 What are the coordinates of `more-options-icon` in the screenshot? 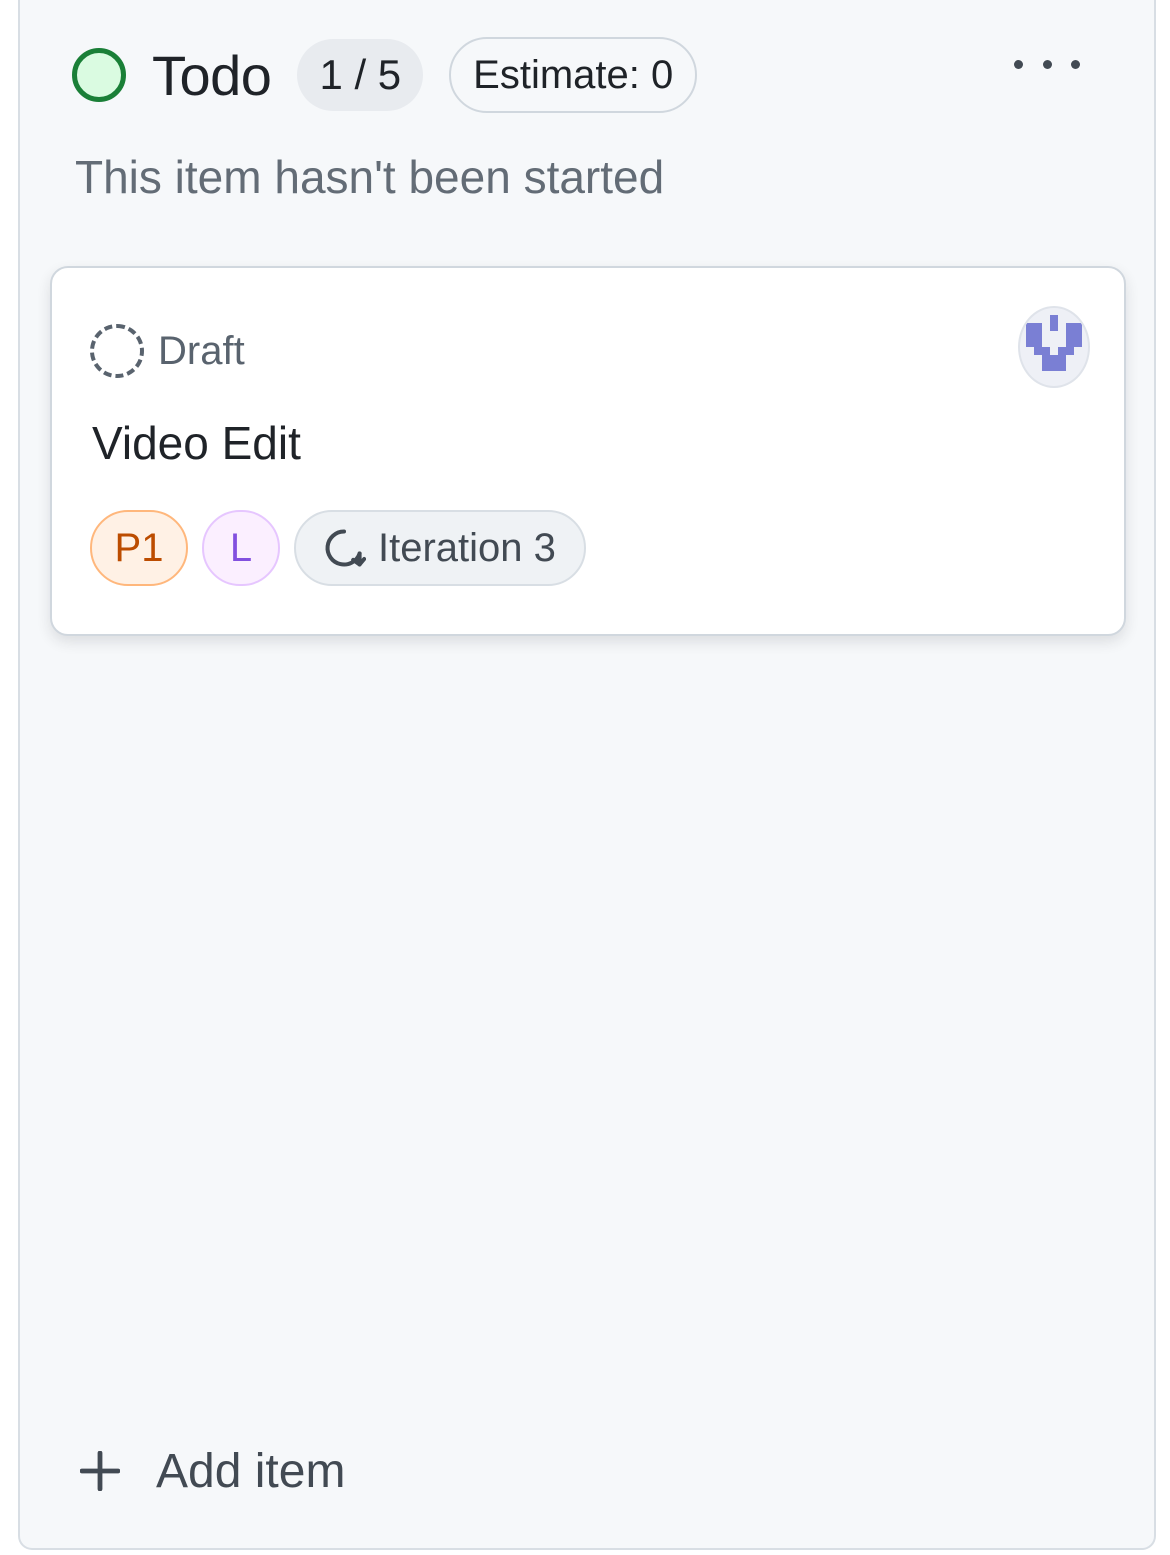 It's located at (1018, 64).